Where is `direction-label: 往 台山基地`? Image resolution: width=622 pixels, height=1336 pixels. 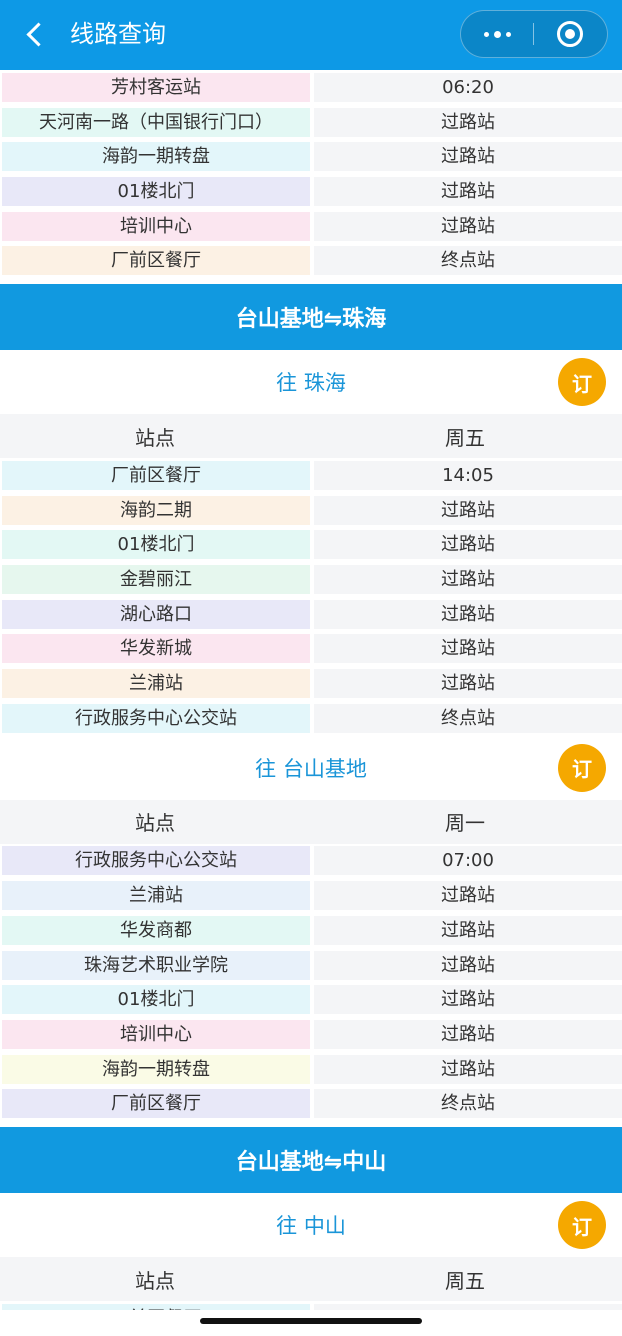
direction-label: 往 台山基地 is located at coordinates (311, 768).